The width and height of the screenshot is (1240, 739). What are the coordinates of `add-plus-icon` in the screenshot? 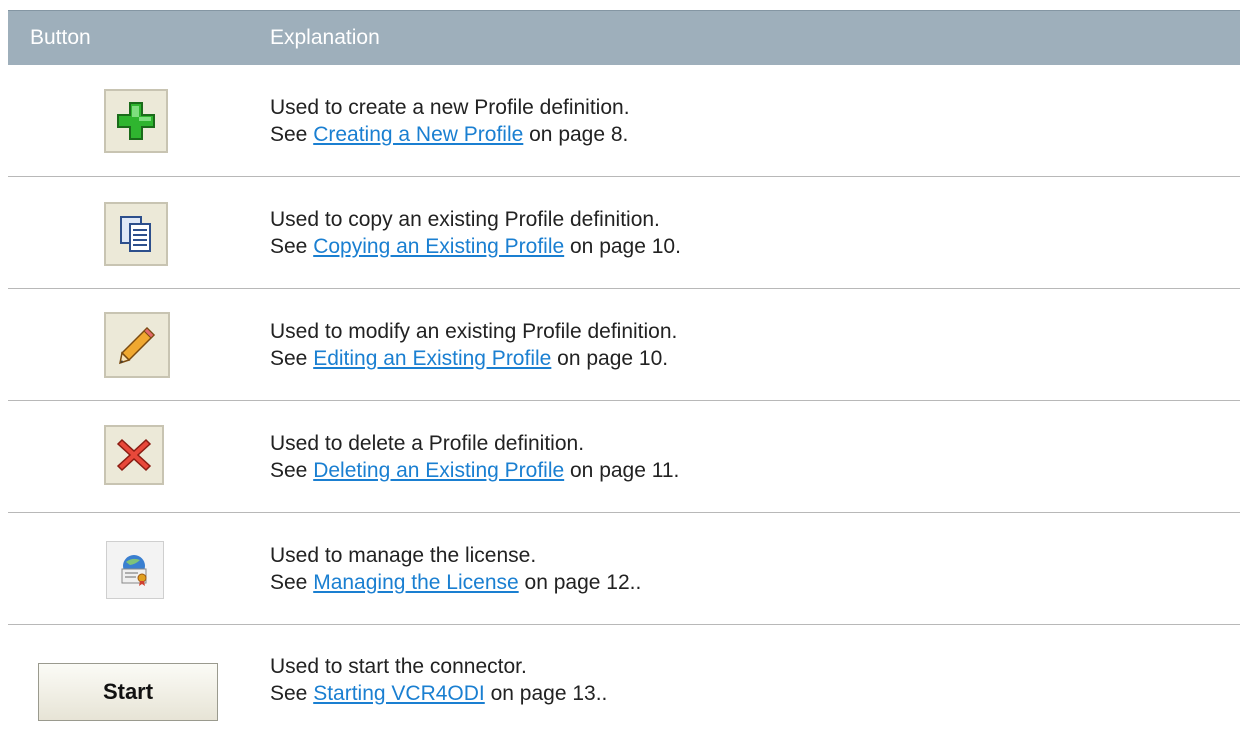 It's located at (136, 121).